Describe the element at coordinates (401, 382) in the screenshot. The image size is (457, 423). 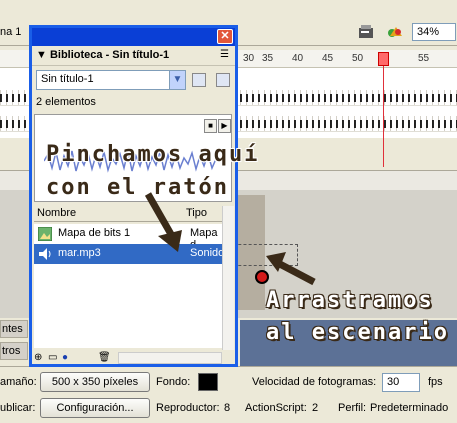
I see `fps-input: 30` at that location.